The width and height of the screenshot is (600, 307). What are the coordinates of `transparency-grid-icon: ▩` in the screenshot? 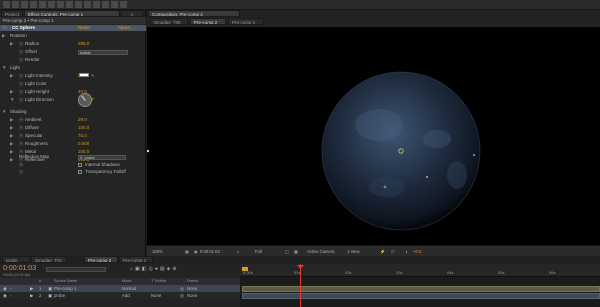 It's located at (296, 251).